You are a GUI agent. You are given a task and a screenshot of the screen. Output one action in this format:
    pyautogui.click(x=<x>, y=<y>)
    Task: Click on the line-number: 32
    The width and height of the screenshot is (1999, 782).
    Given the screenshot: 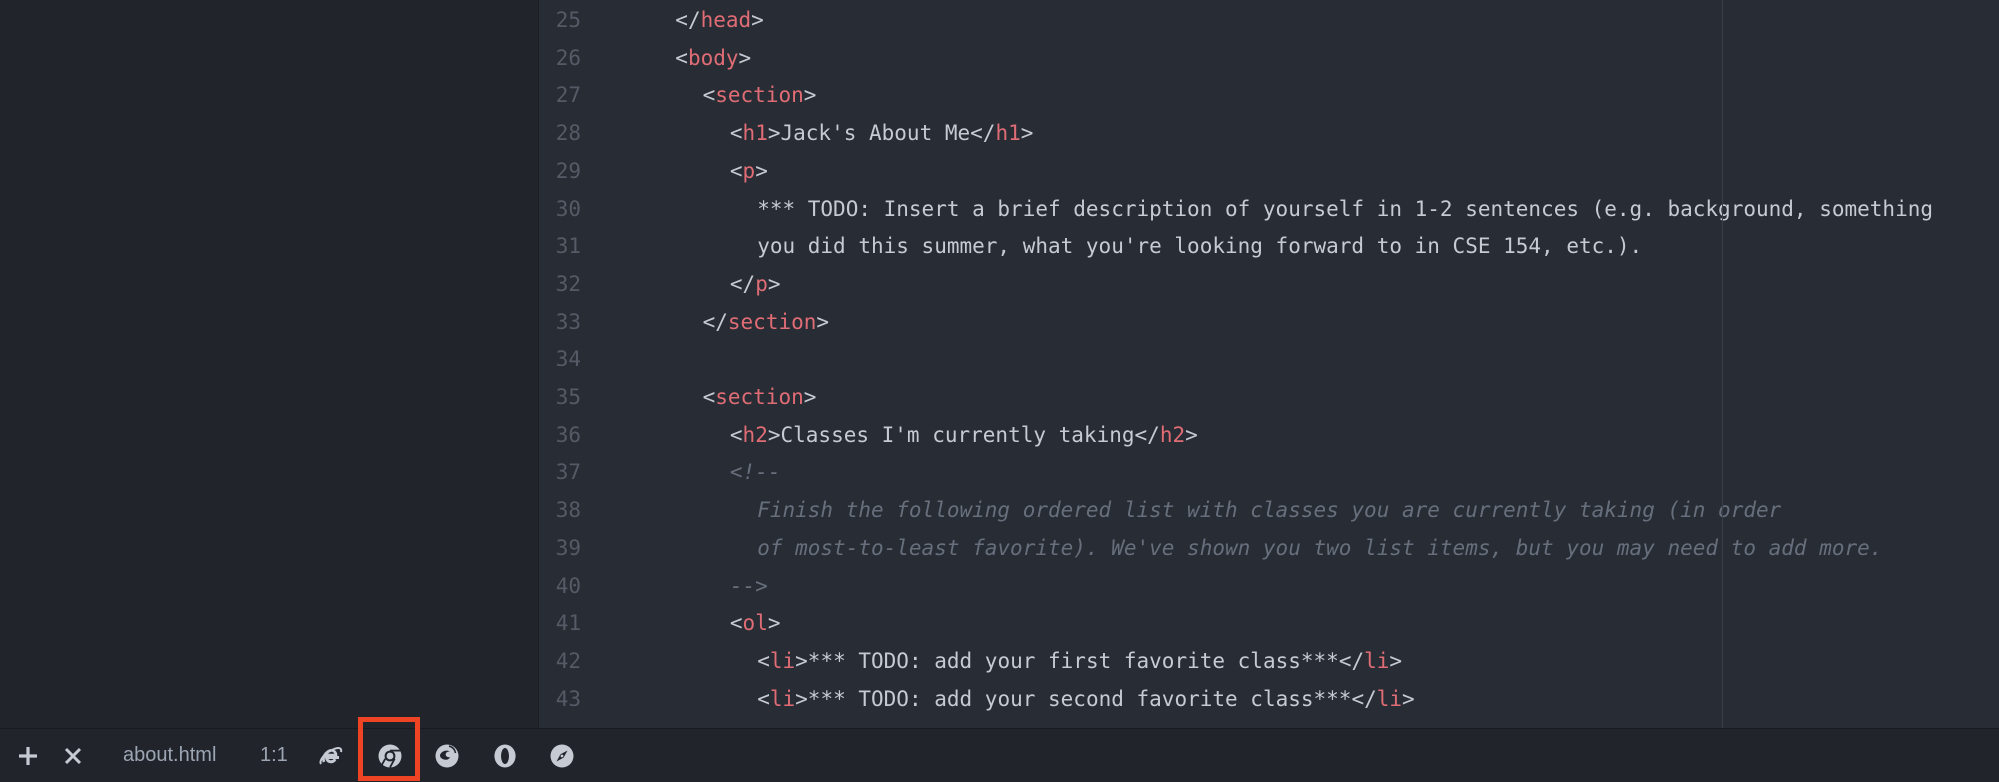 What is the action you would take?
    pyautogui.click(x=568, y=283)
    